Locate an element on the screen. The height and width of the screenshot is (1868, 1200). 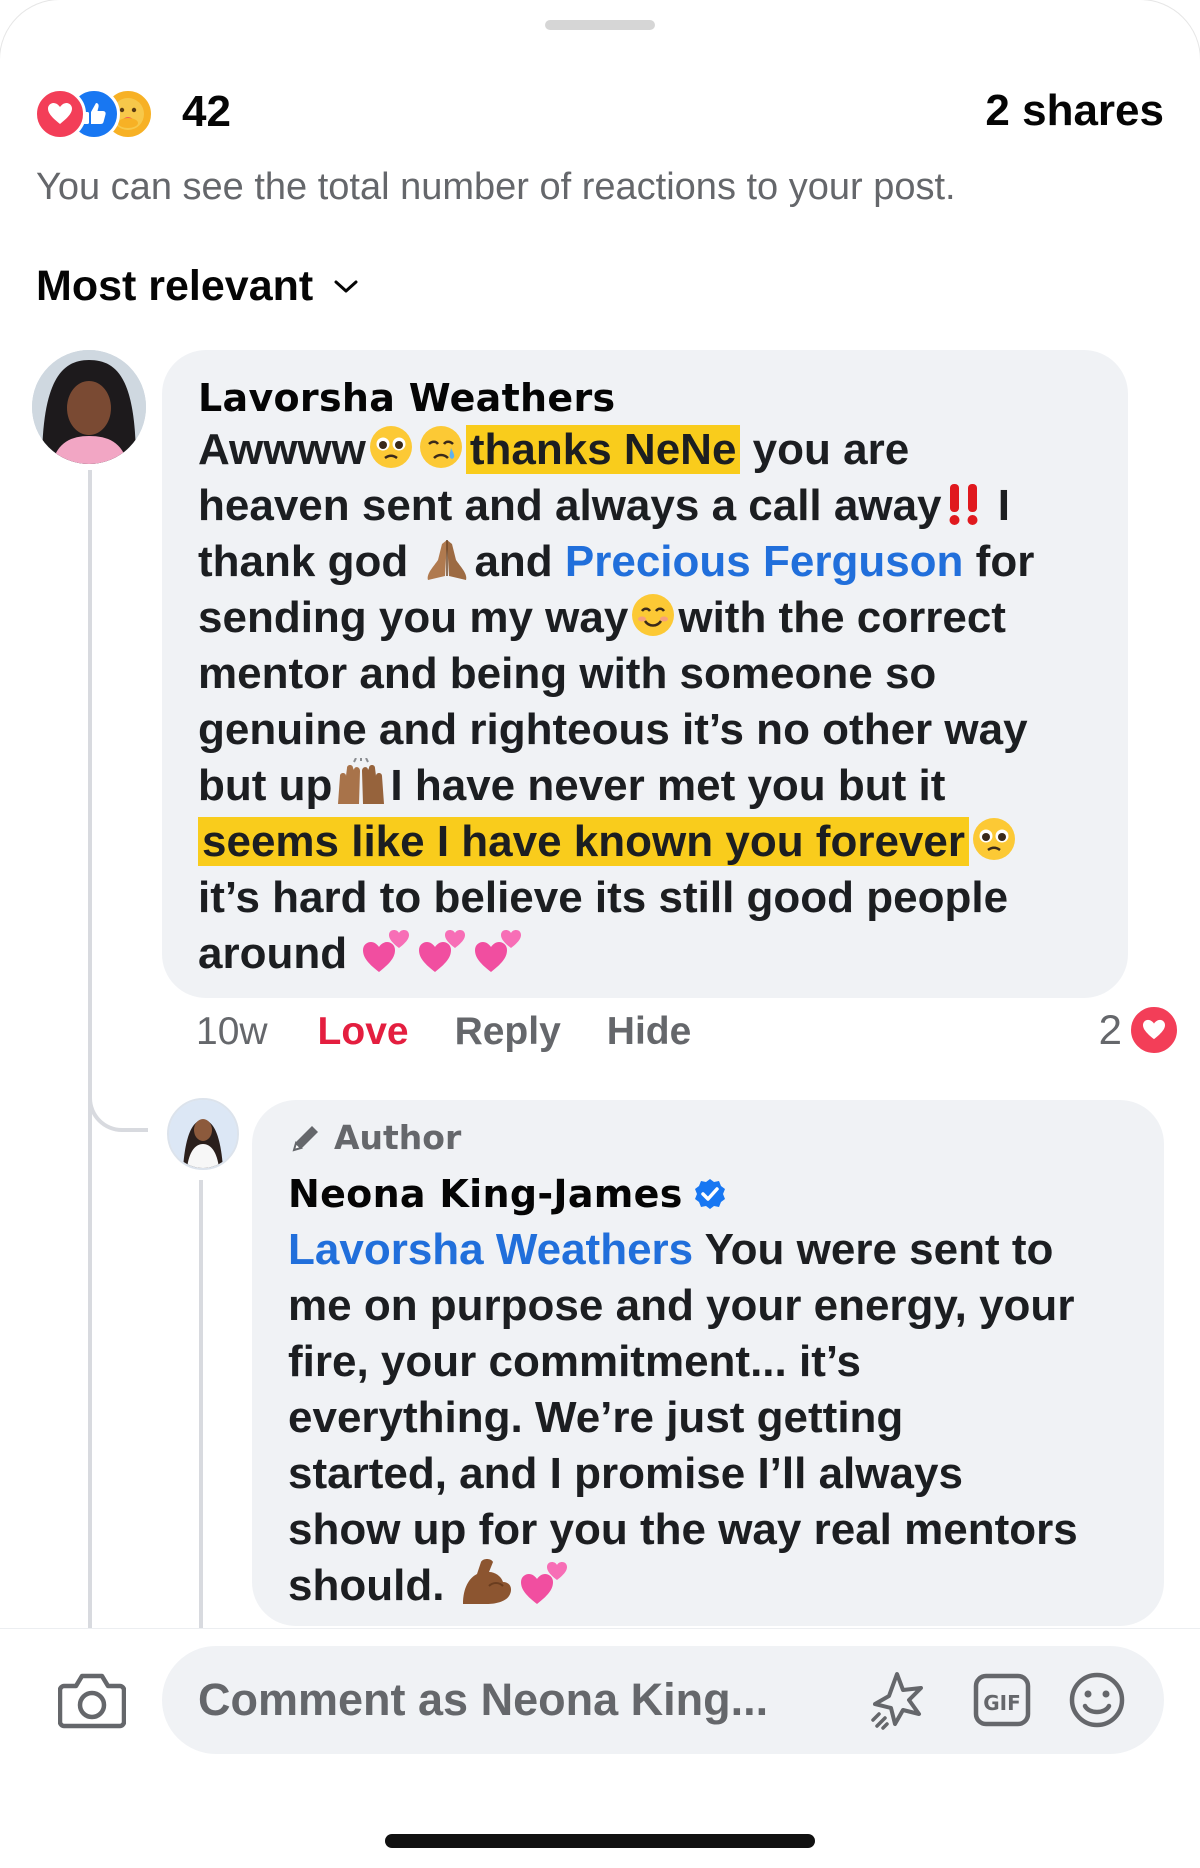
gif-icon: GIF is located at coordinates (1002, 1702).